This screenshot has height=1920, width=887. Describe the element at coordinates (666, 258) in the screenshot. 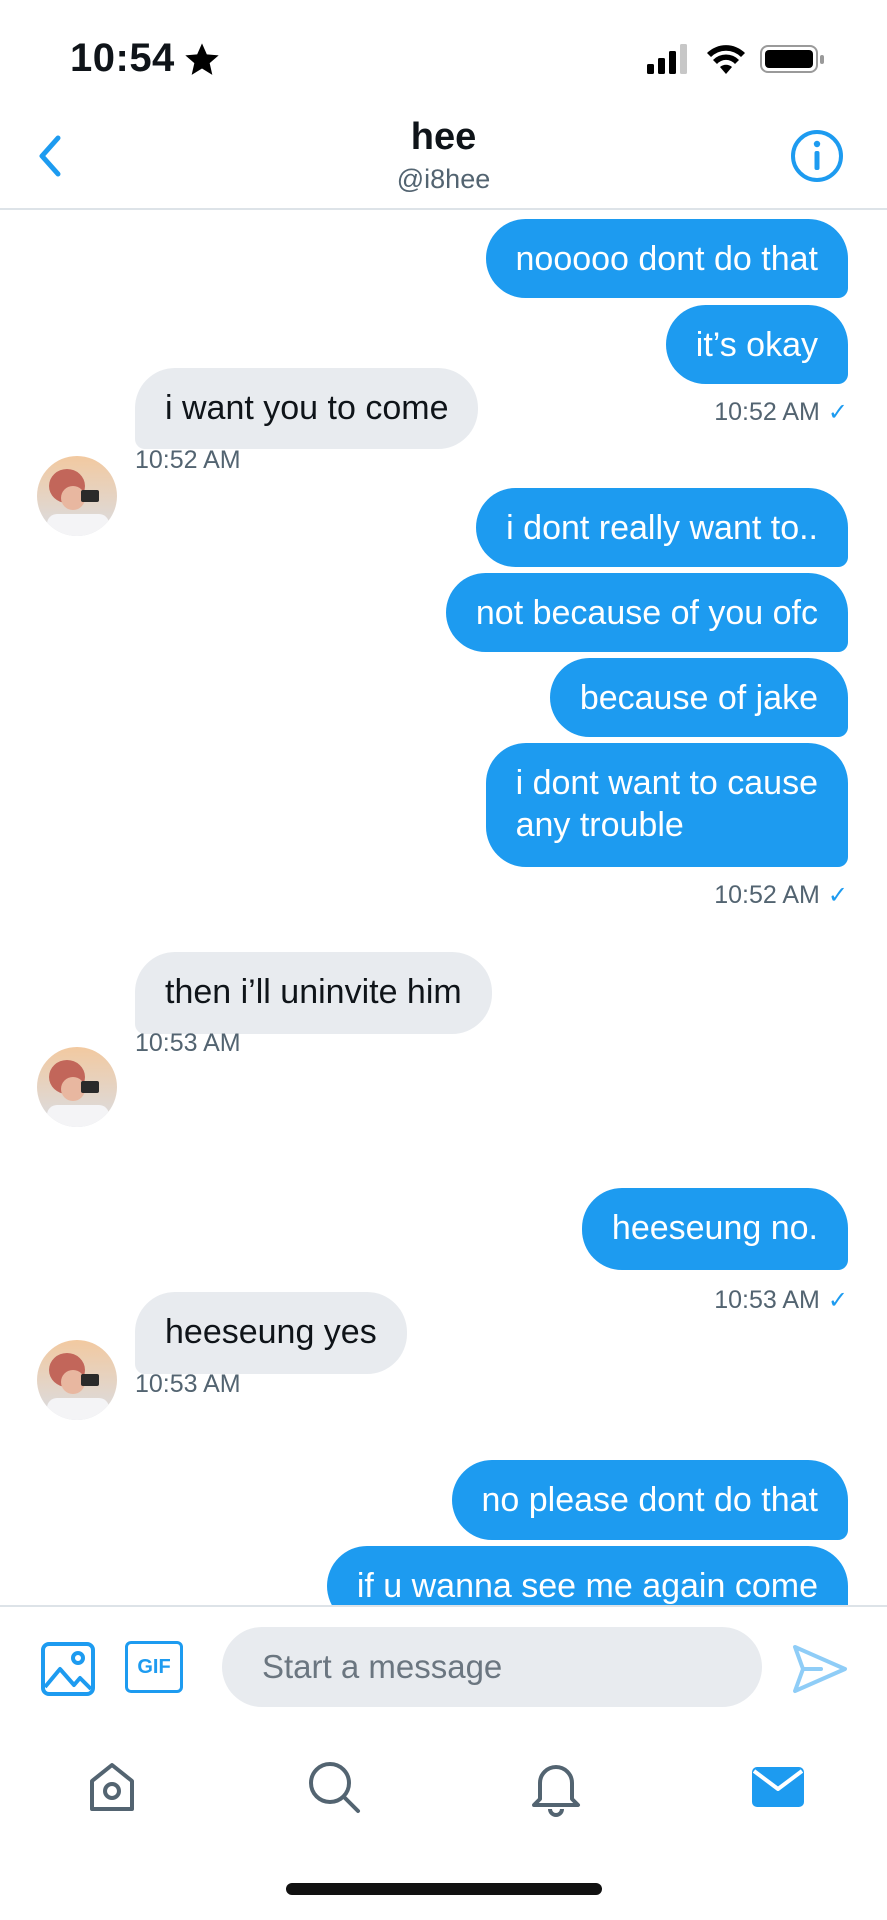

I see `outgoing-message: nooooo dont do that` at that location.